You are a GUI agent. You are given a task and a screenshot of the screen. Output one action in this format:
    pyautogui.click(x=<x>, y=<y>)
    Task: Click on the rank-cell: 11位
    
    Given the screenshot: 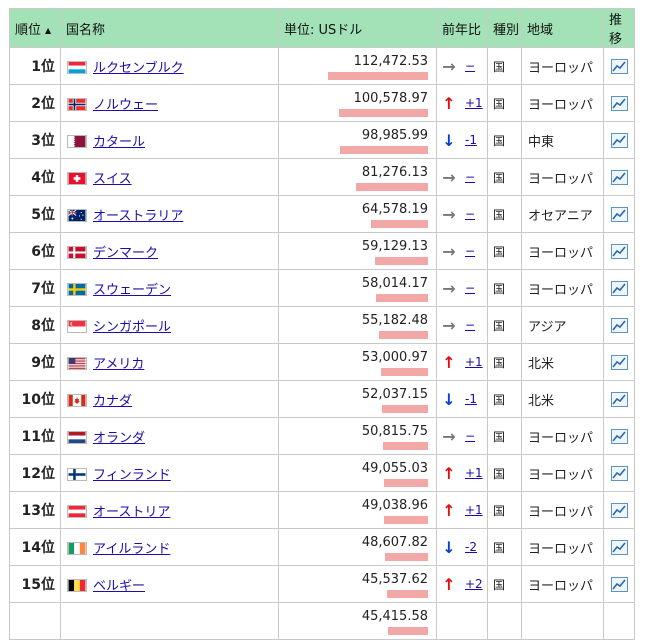 What is the action you would take?
    pyautogui.click(x=35, y=436)
    